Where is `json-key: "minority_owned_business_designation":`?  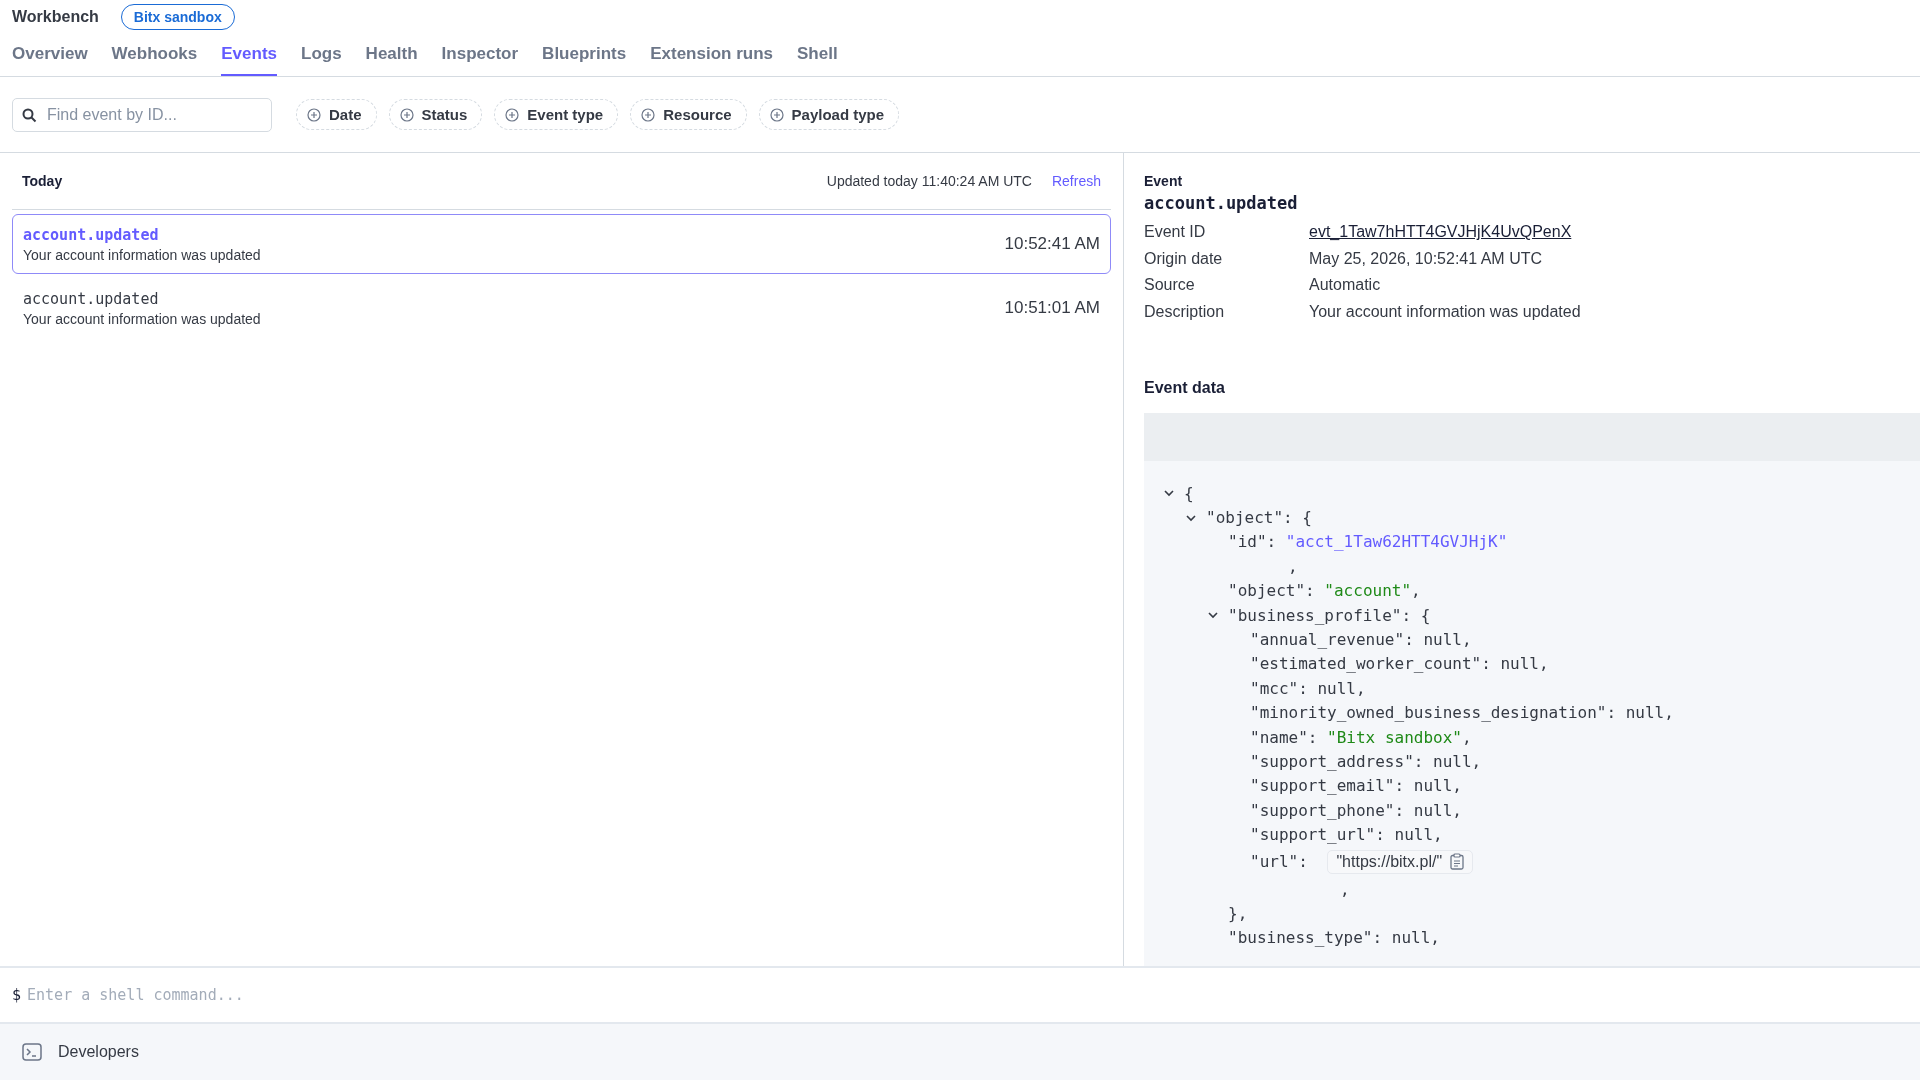 json-key: "minority_owned_business_designation": is located at coordinates (1433, 713).